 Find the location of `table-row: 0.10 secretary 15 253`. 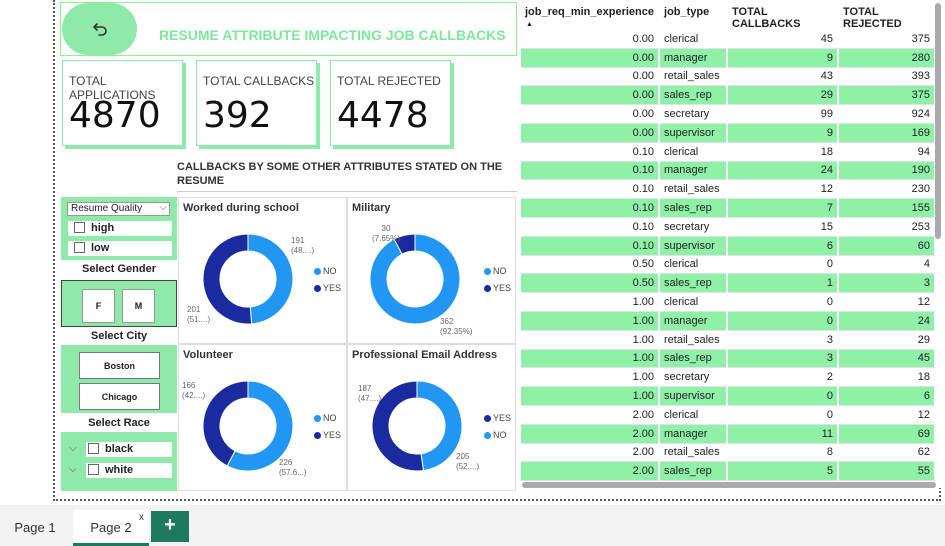

table-row: 0.10 secretary 15 253 is located at coordinates (729, 227).